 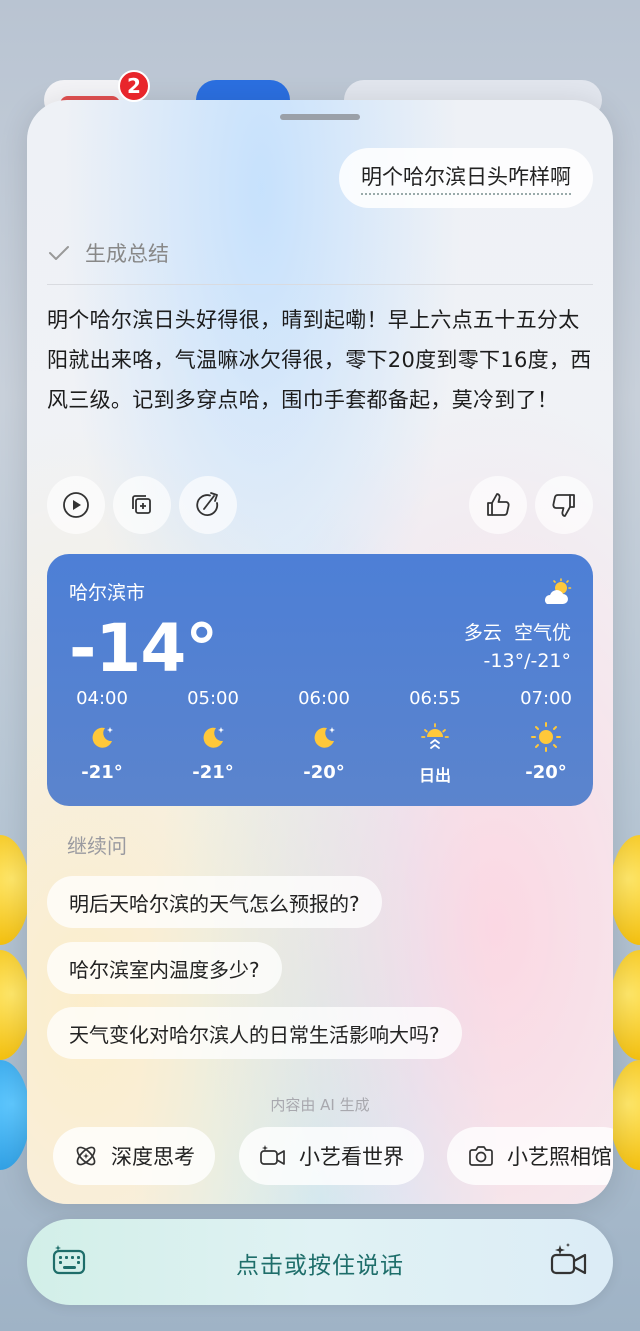 I want to click on xiaoyi-see-world-chip: 小艺看世界, so click(x=331, y=1156).